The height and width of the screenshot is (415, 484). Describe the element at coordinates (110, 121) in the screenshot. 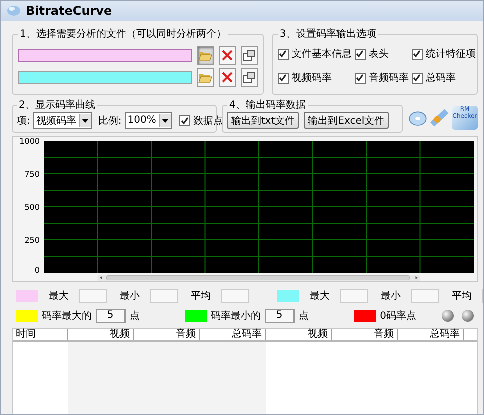

I see `scale-label: 比例:` at that location.